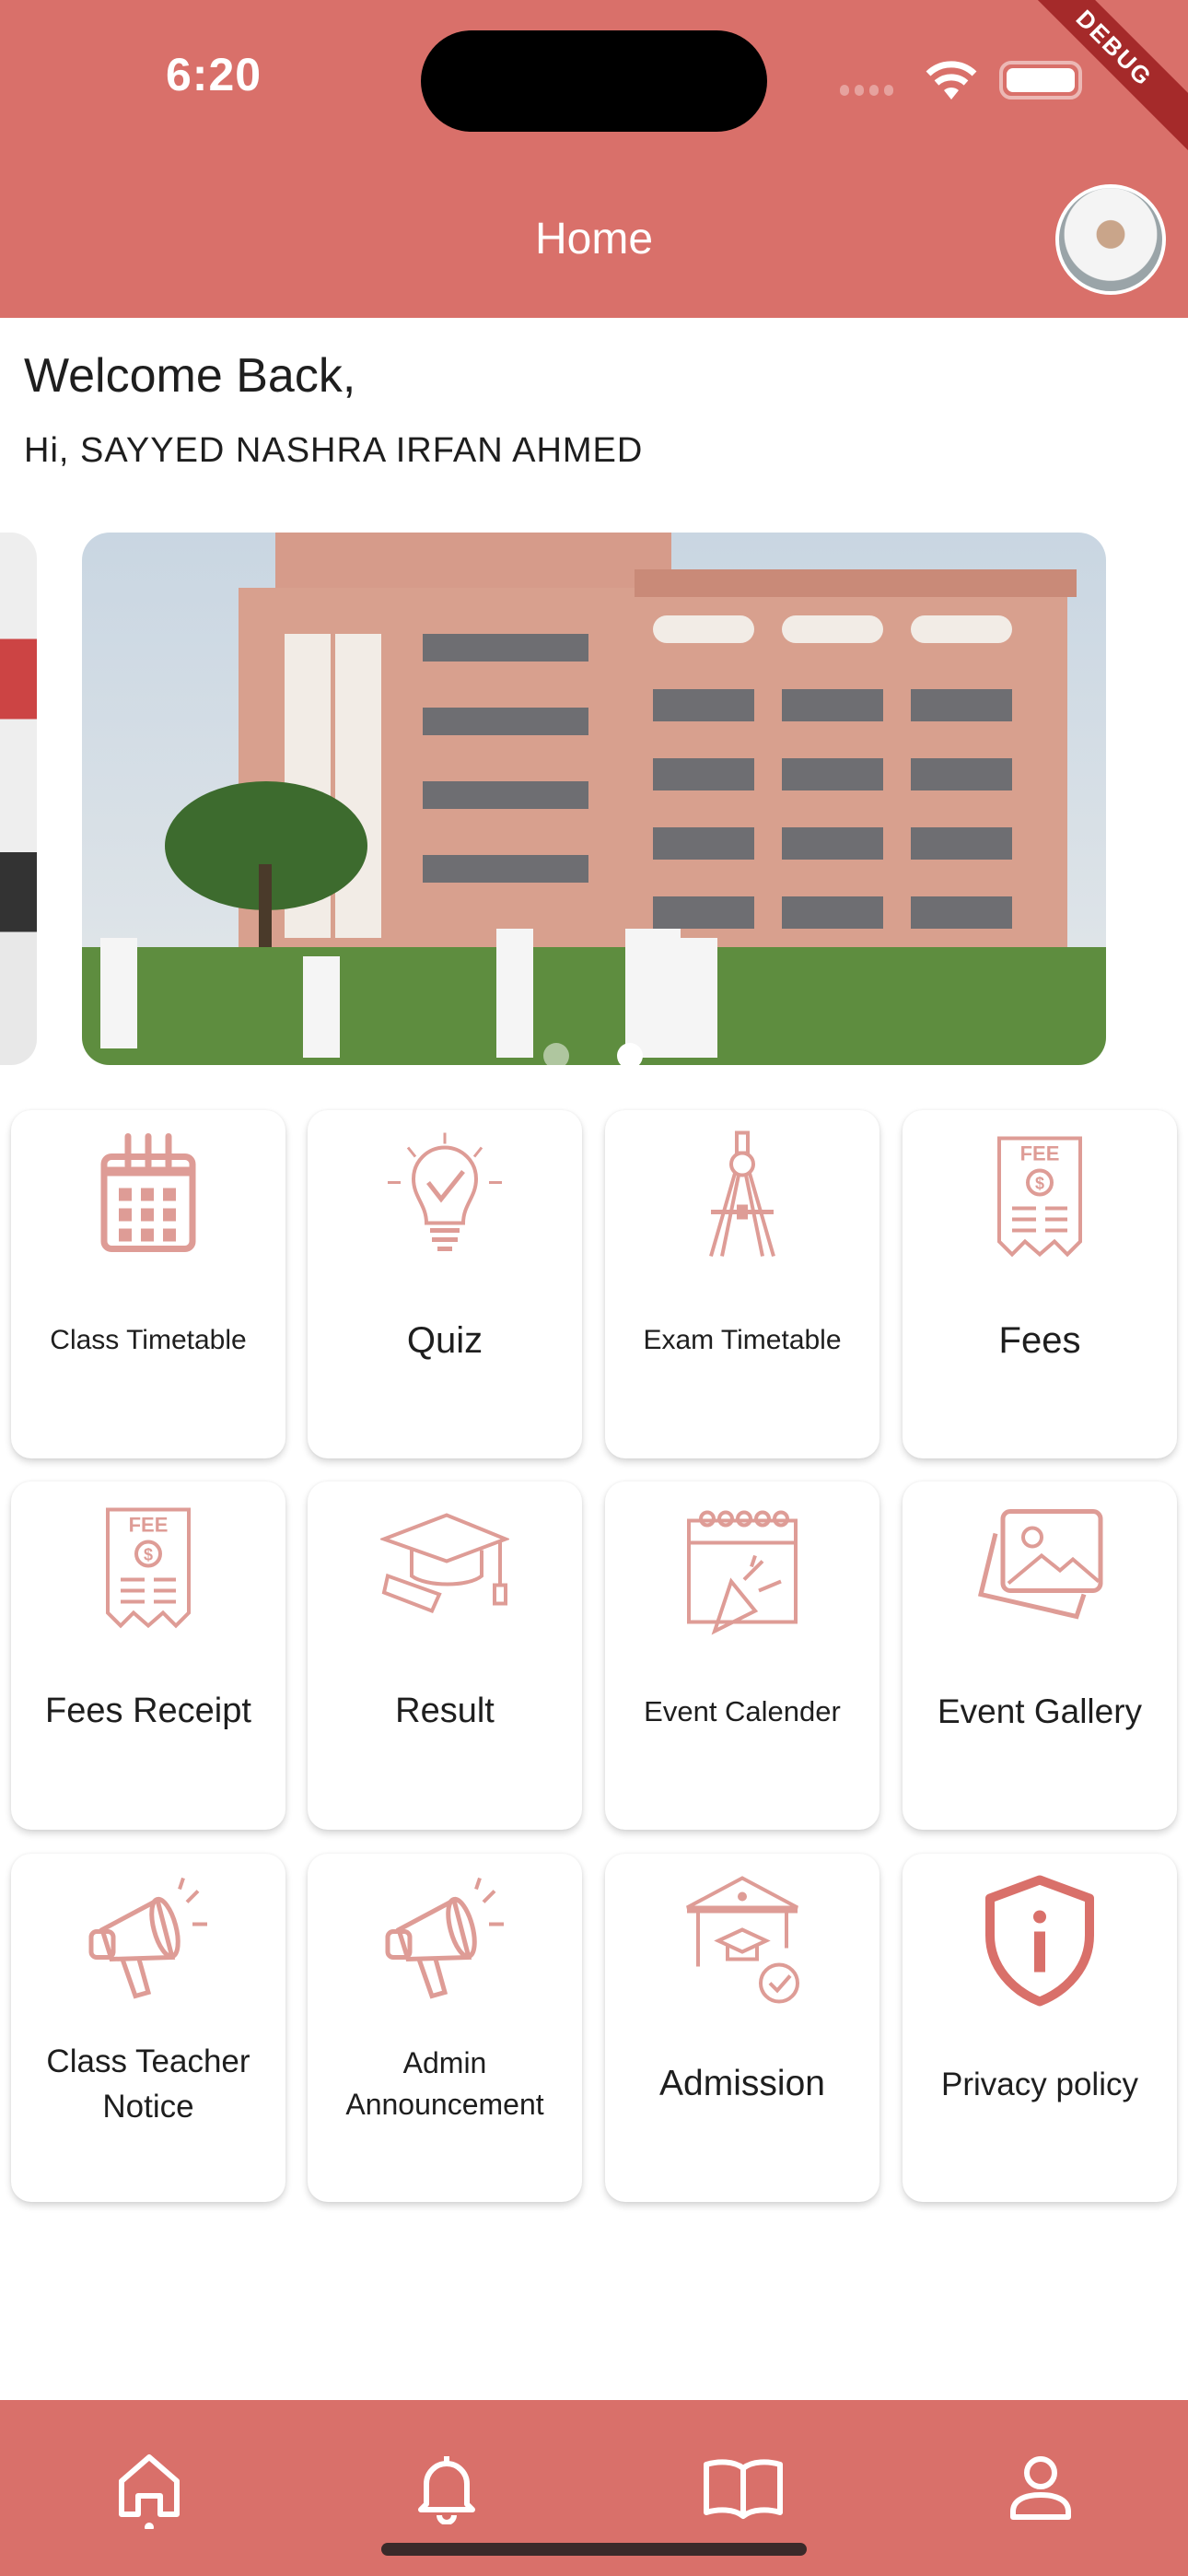 Image resolution: width=1188 pixels, height=2576 pixels. What do you see at coordinates (866, 90) in the screenshot?
I see `cellular-signal-icon` at bounding box center [866, 90].